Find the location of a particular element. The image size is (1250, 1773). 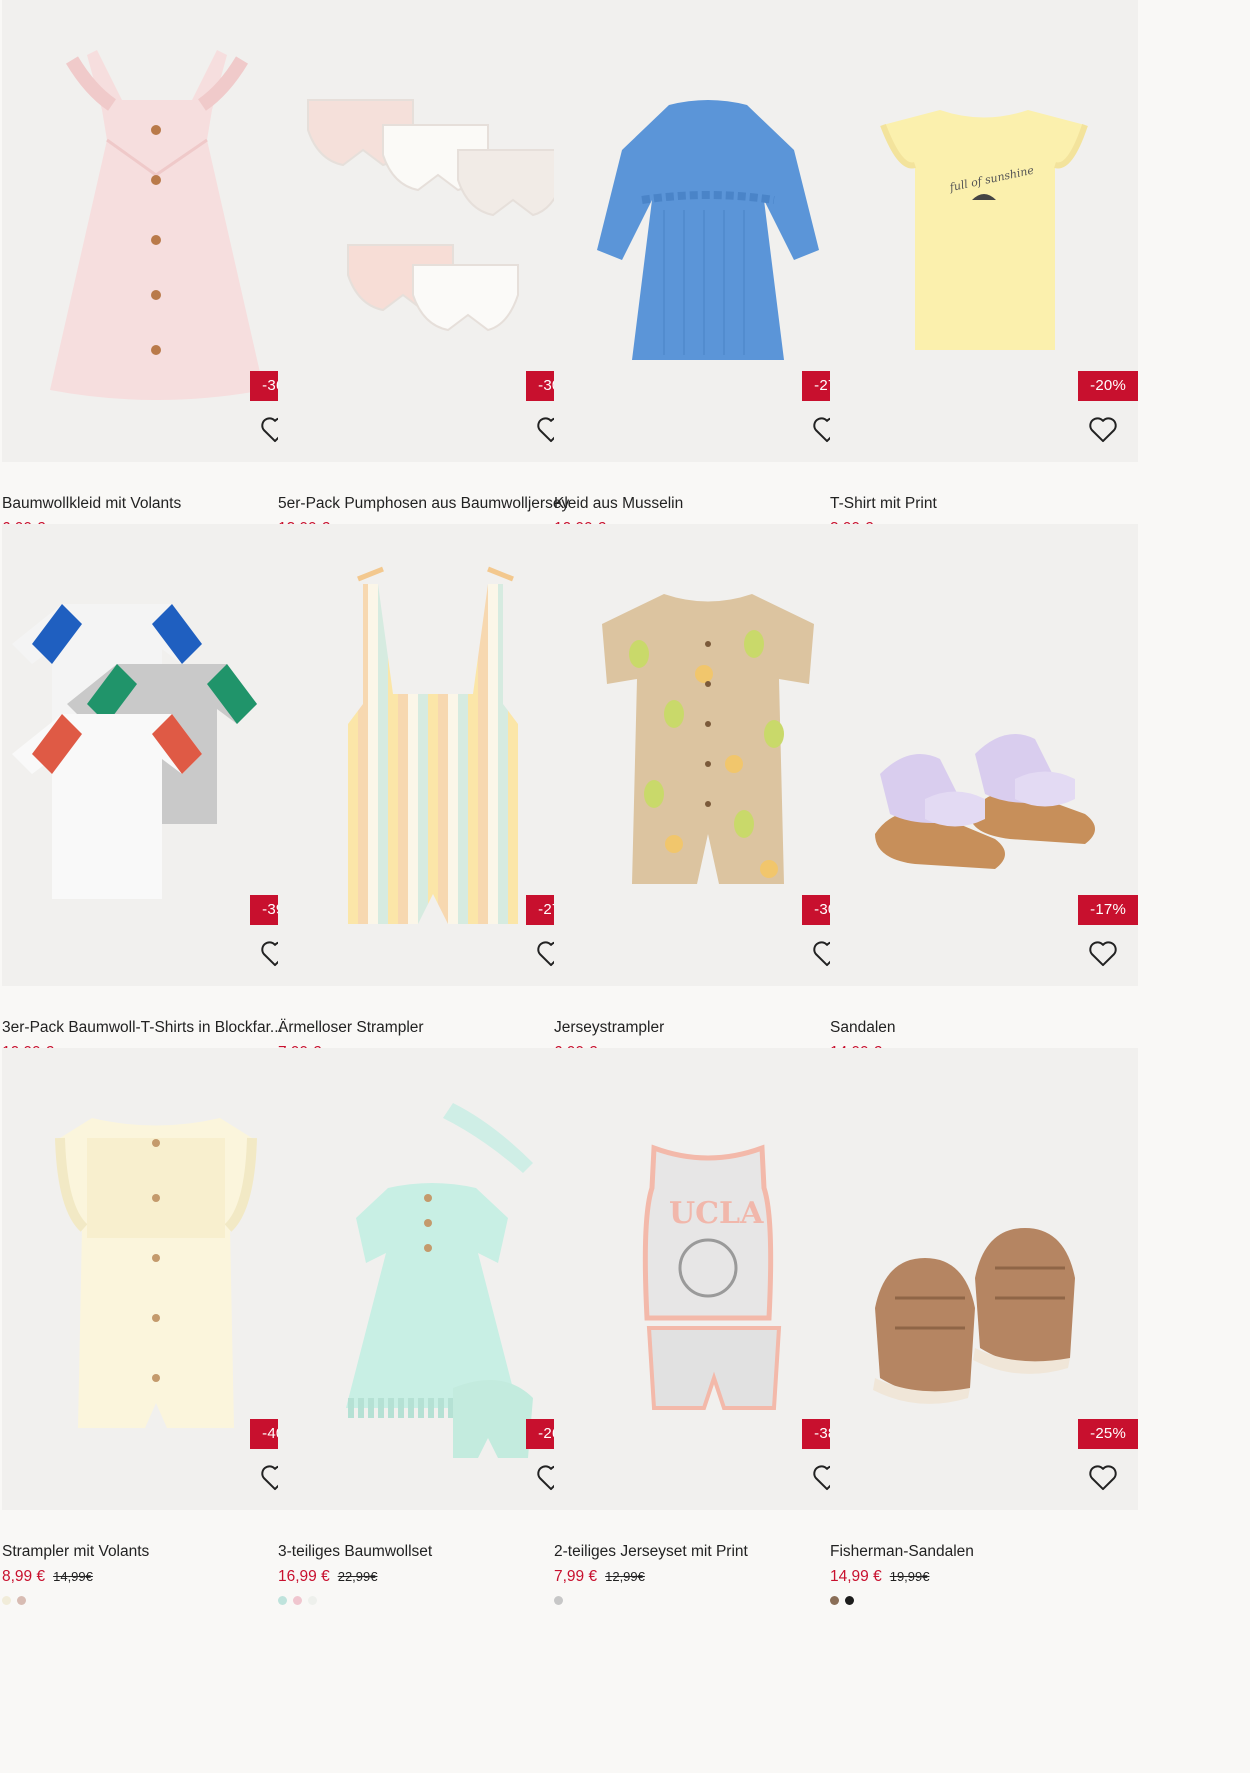

product-card: -27%Kleid aus Musselin10,99 €14,99€ is located at coordinates (708, 279).